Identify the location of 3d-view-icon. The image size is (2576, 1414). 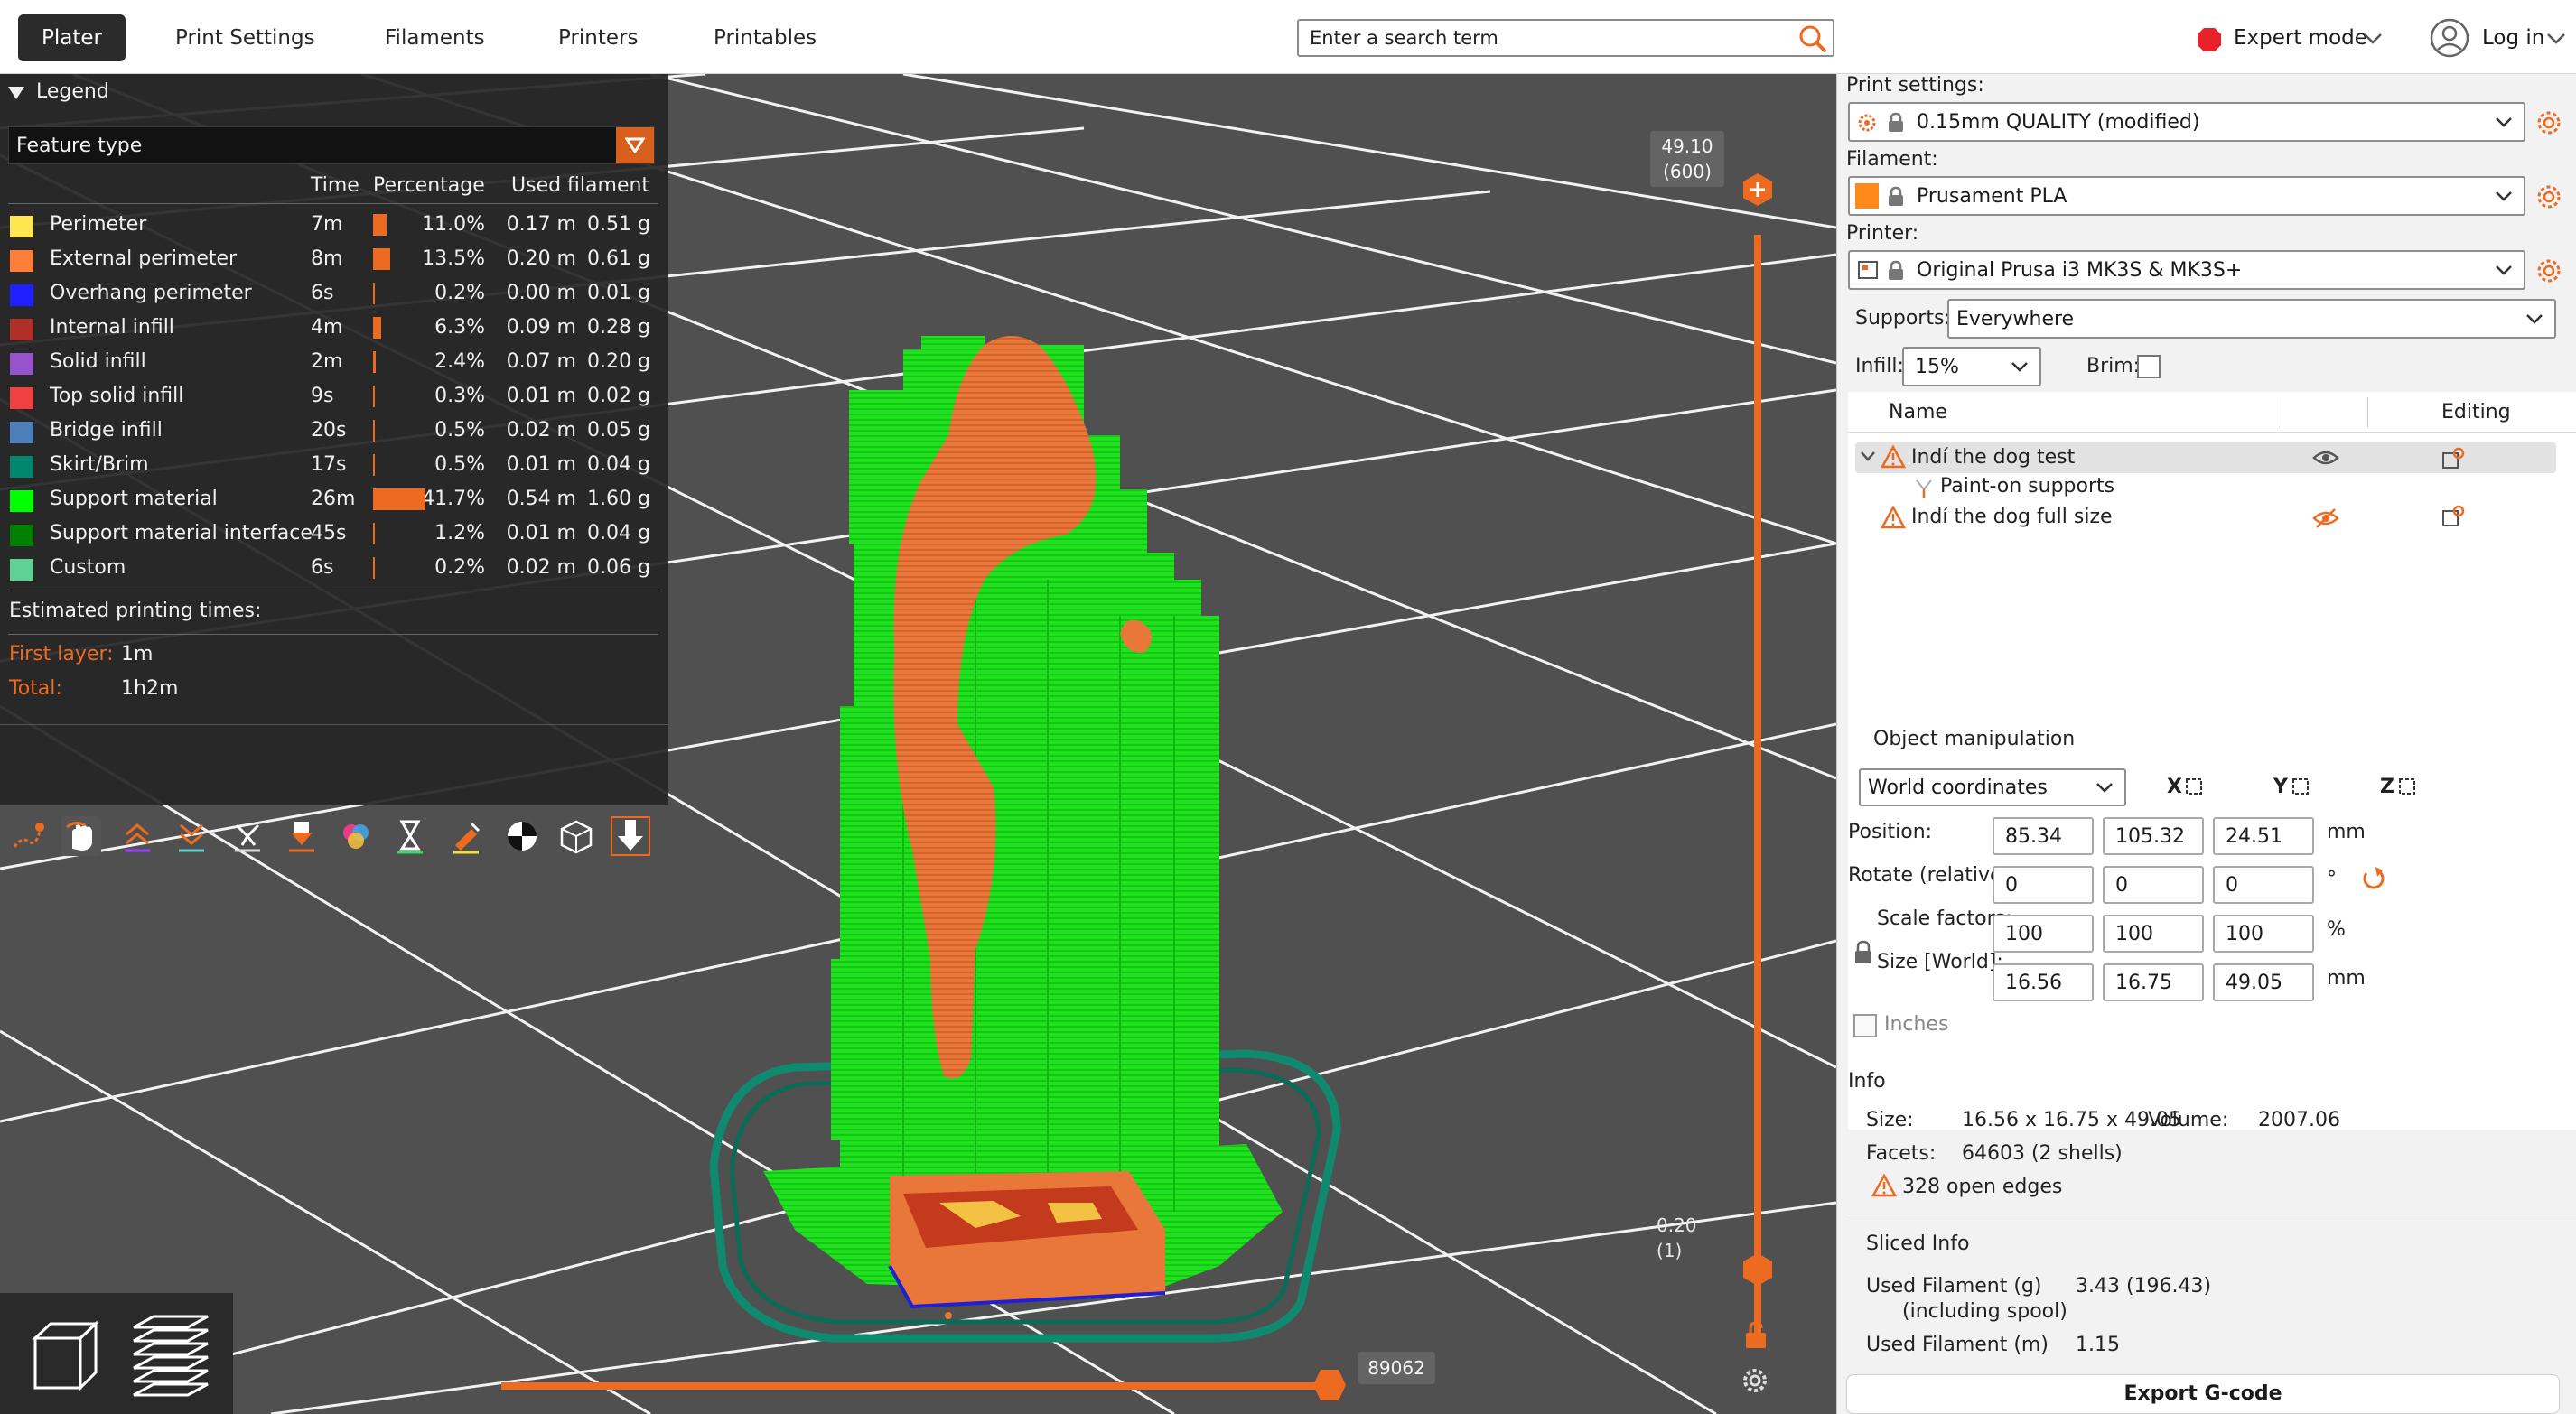
(58, 1356).